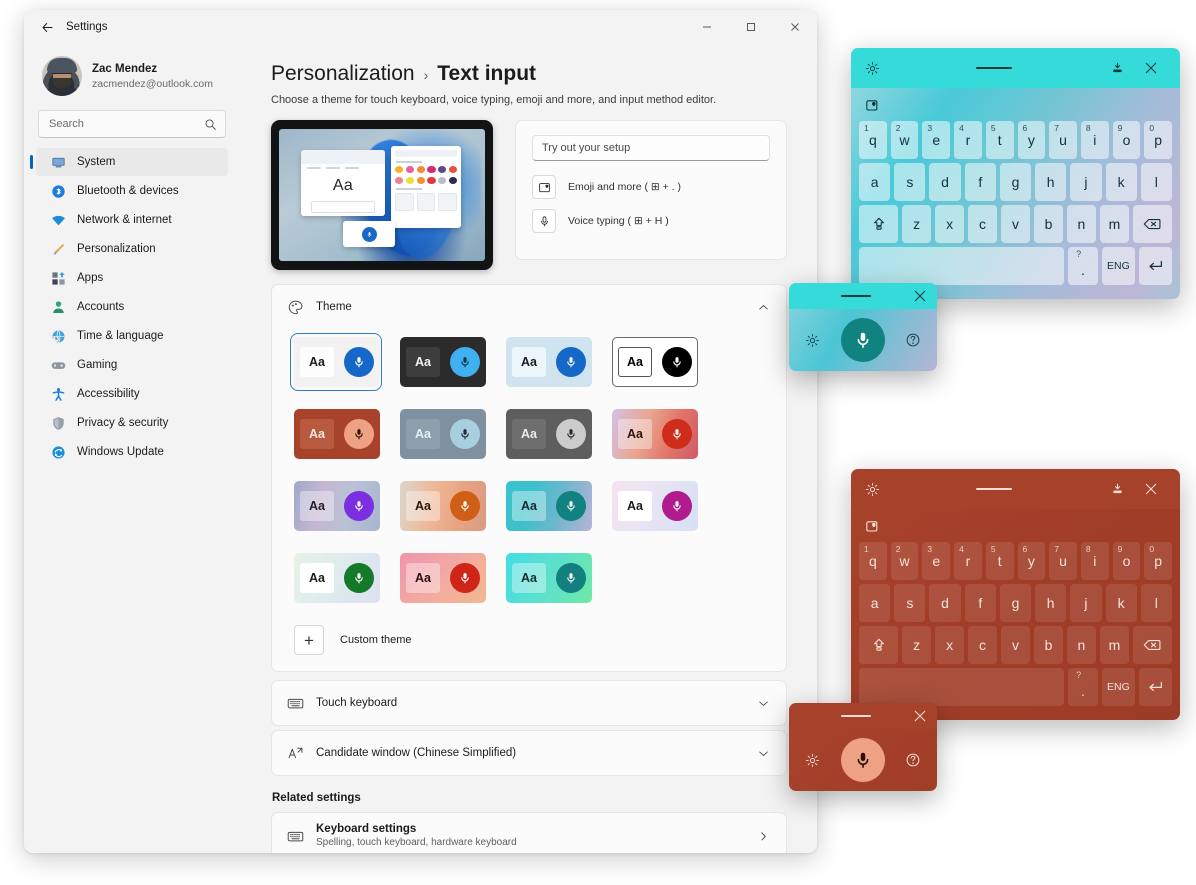 The image size is (1196, 885). Describe the element at coordinates (132, 78) in the screenshot. I see `account-block: Zac Mendez zacmendez@outlook.com` at that location.